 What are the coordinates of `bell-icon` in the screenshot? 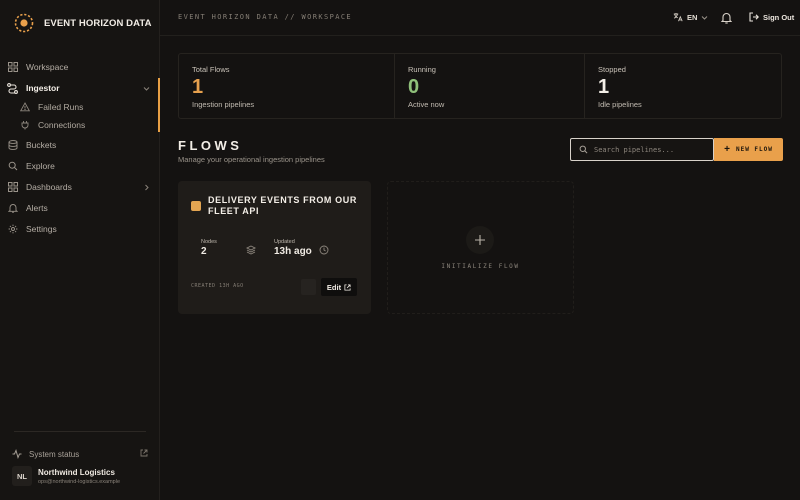 It's located at (12, 208).